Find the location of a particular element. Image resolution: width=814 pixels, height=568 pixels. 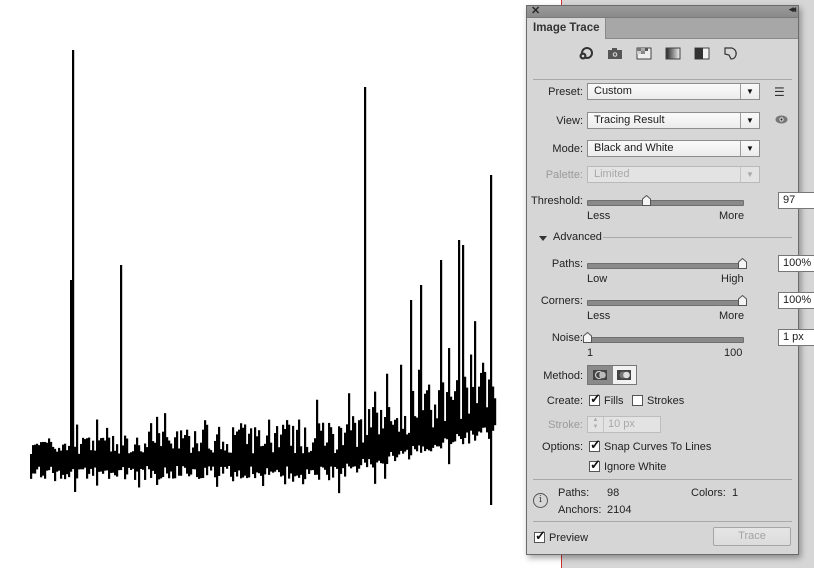

options-label: Options: is located at coordinates (562, 447).